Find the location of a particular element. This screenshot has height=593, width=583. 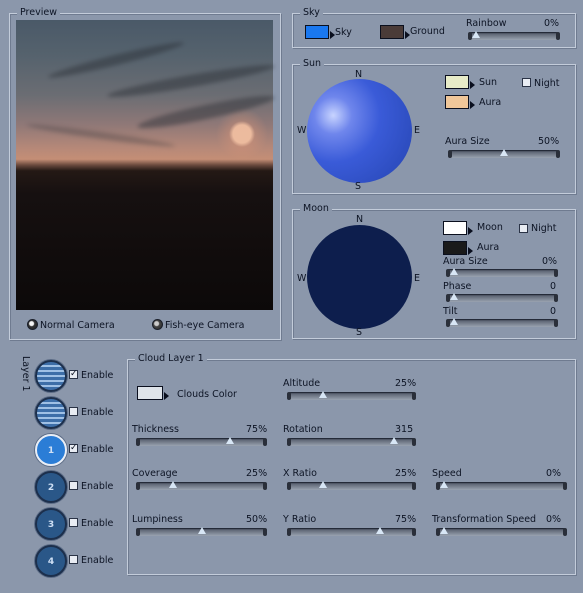

sun-compass-n: N is located at coordinates (359, 74).